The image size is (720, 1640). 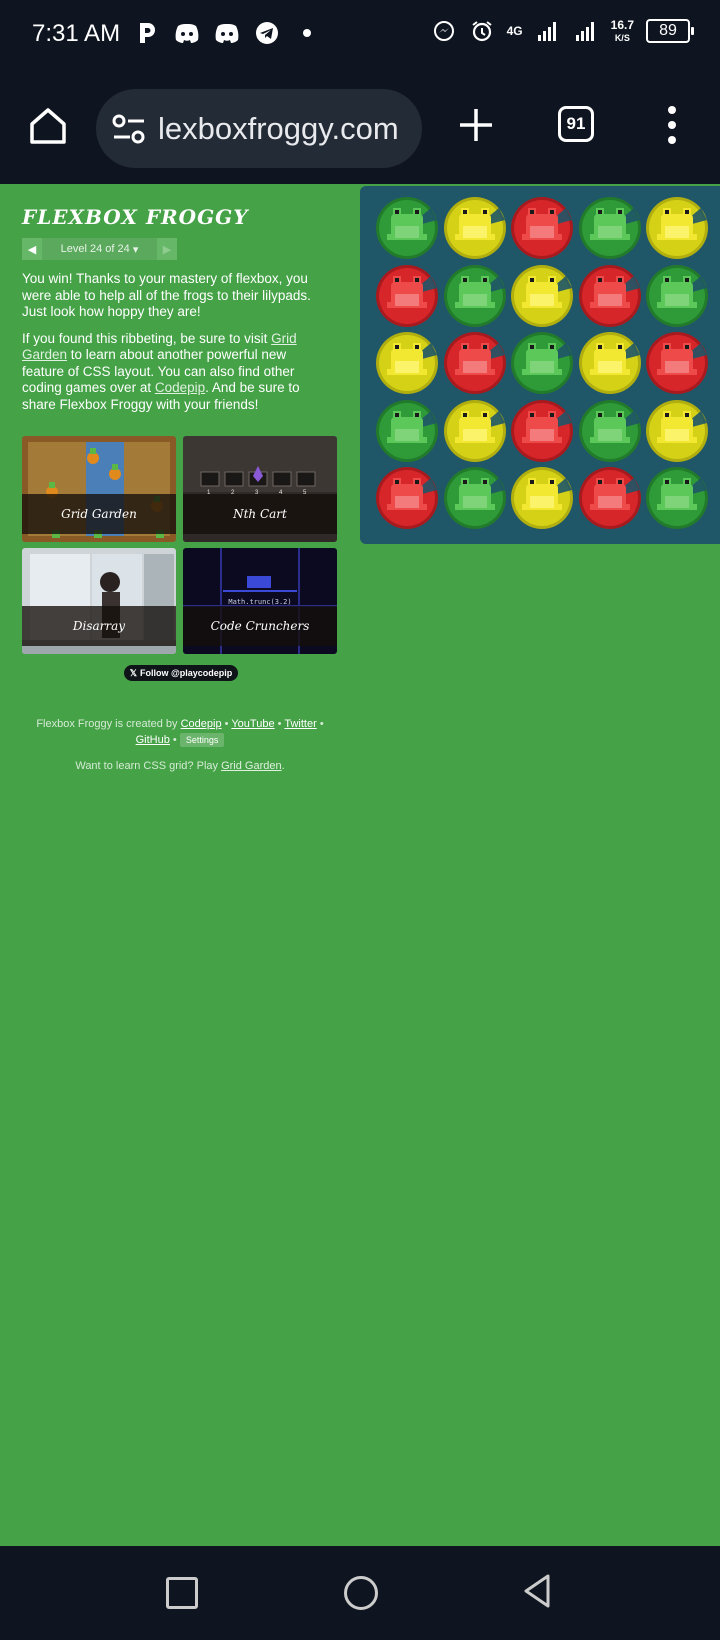 I want to click on game-card-grid-garden: Grid Garden, so click(x=99, y=489).